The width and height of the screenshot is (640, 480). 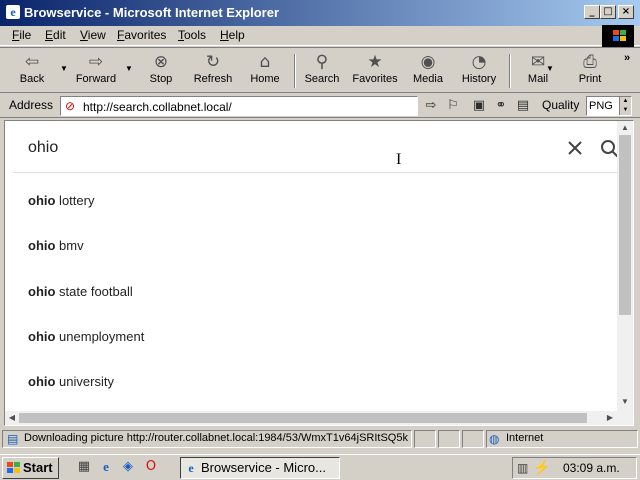 I want to click on suggestion-item: ohio unemployment, so click(x=86, y=336).